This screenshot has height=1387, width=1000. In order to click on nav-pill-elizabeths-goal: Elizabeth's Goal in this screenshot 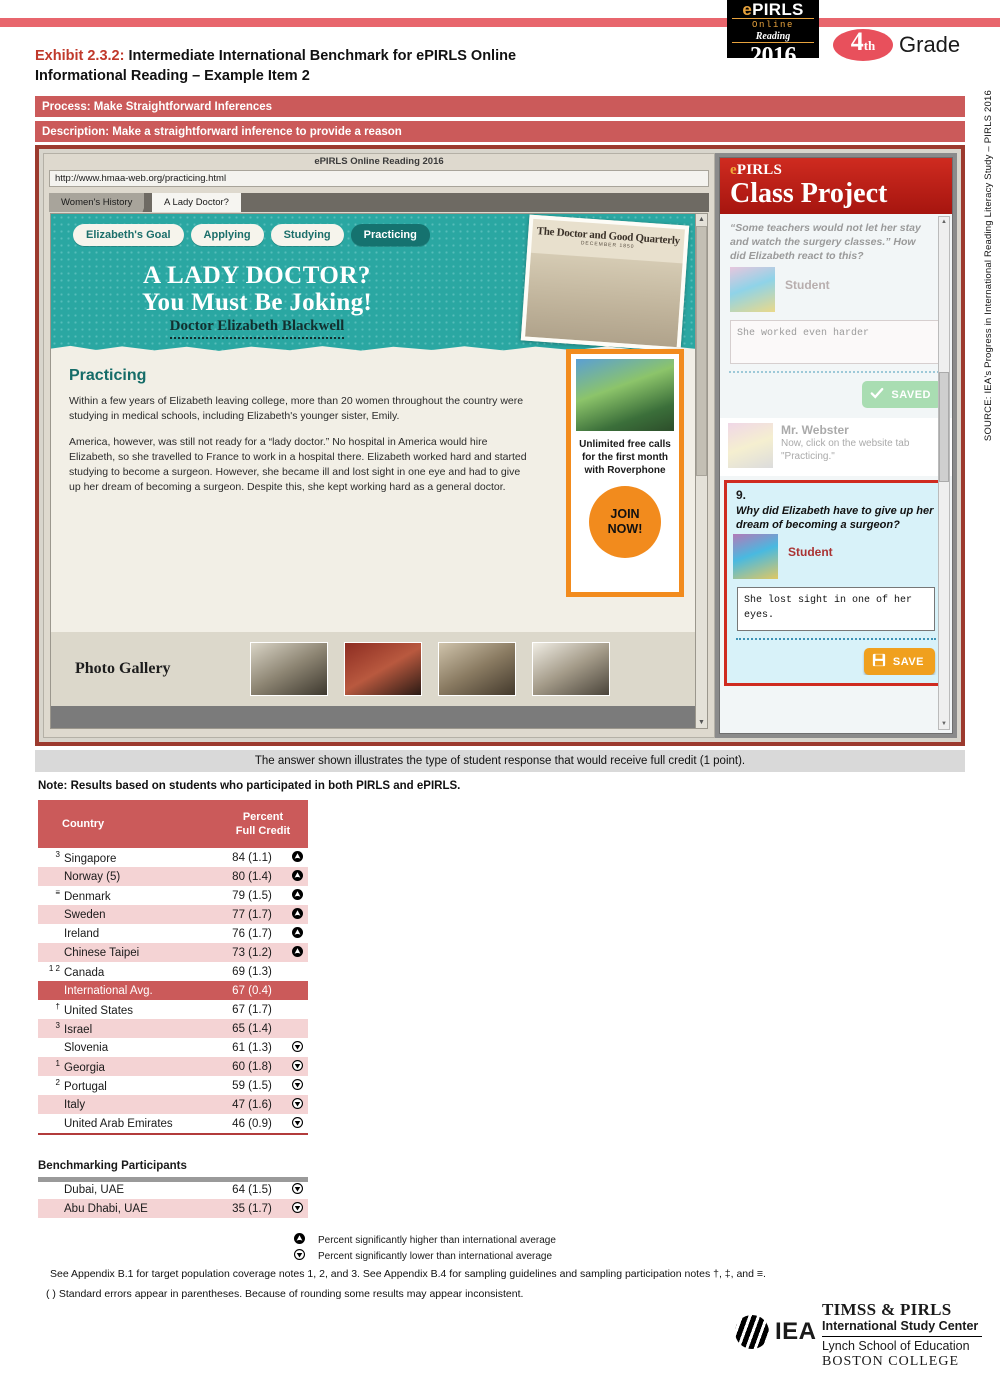, I will do `click(128, 235)`.